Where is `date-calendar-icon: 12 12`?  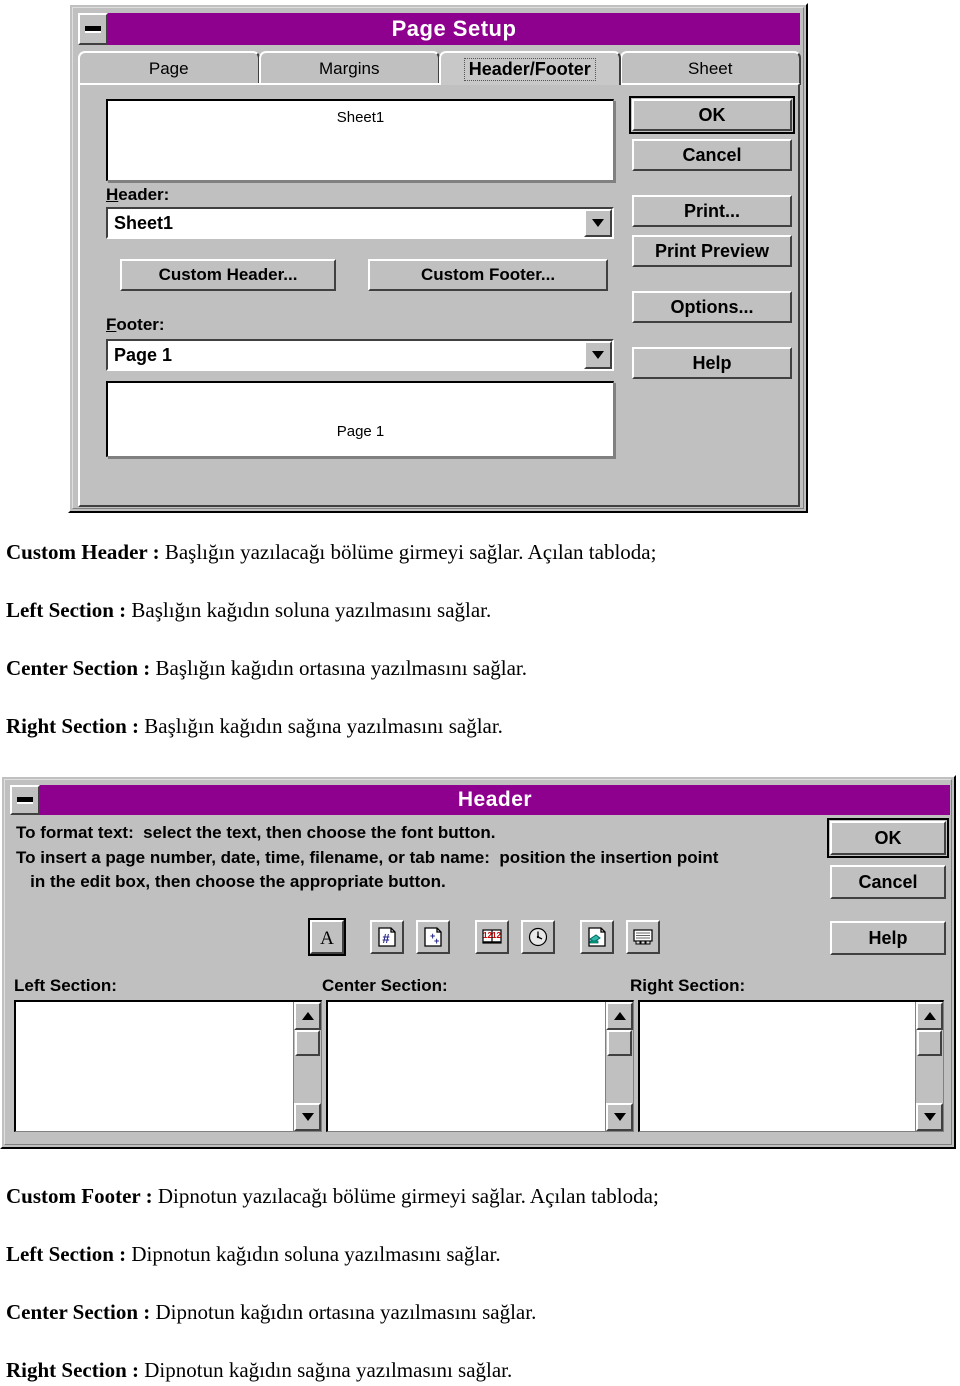
date-calendar-icon: 12 12 is located at coordinates (492, 937).